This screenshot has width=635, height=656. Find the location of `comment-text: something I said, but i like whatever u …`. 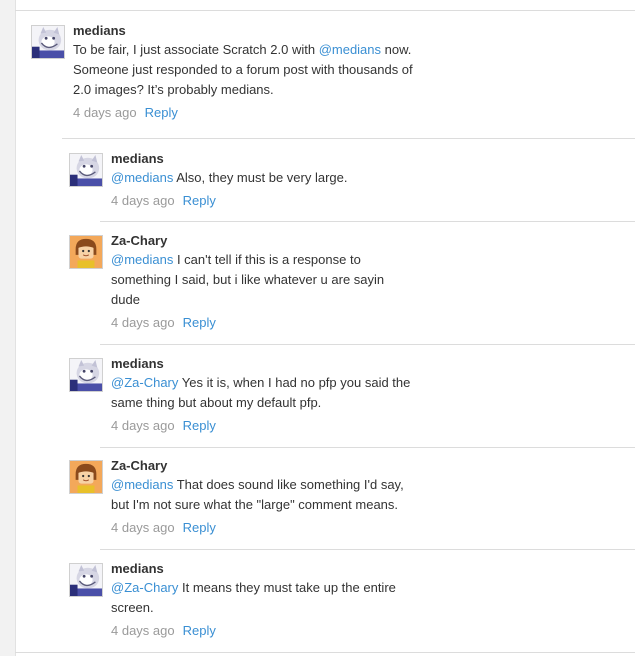

comment-text: something I said, but i like whatever u … is located at coordinates (248, 279).